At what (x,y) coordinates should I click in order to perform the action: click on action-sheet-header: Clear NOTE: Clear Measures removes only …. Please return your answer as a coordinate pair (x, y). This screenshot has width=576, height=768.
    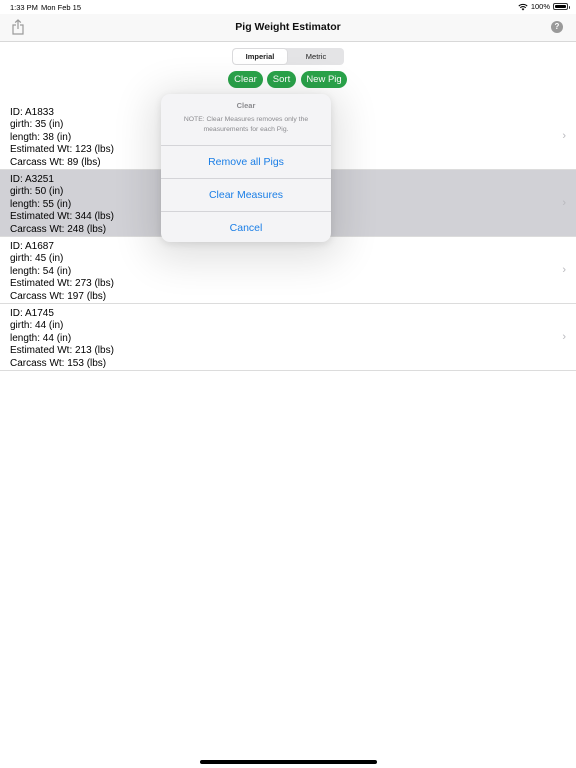
    Looking at the image, I should click on (246, 120).